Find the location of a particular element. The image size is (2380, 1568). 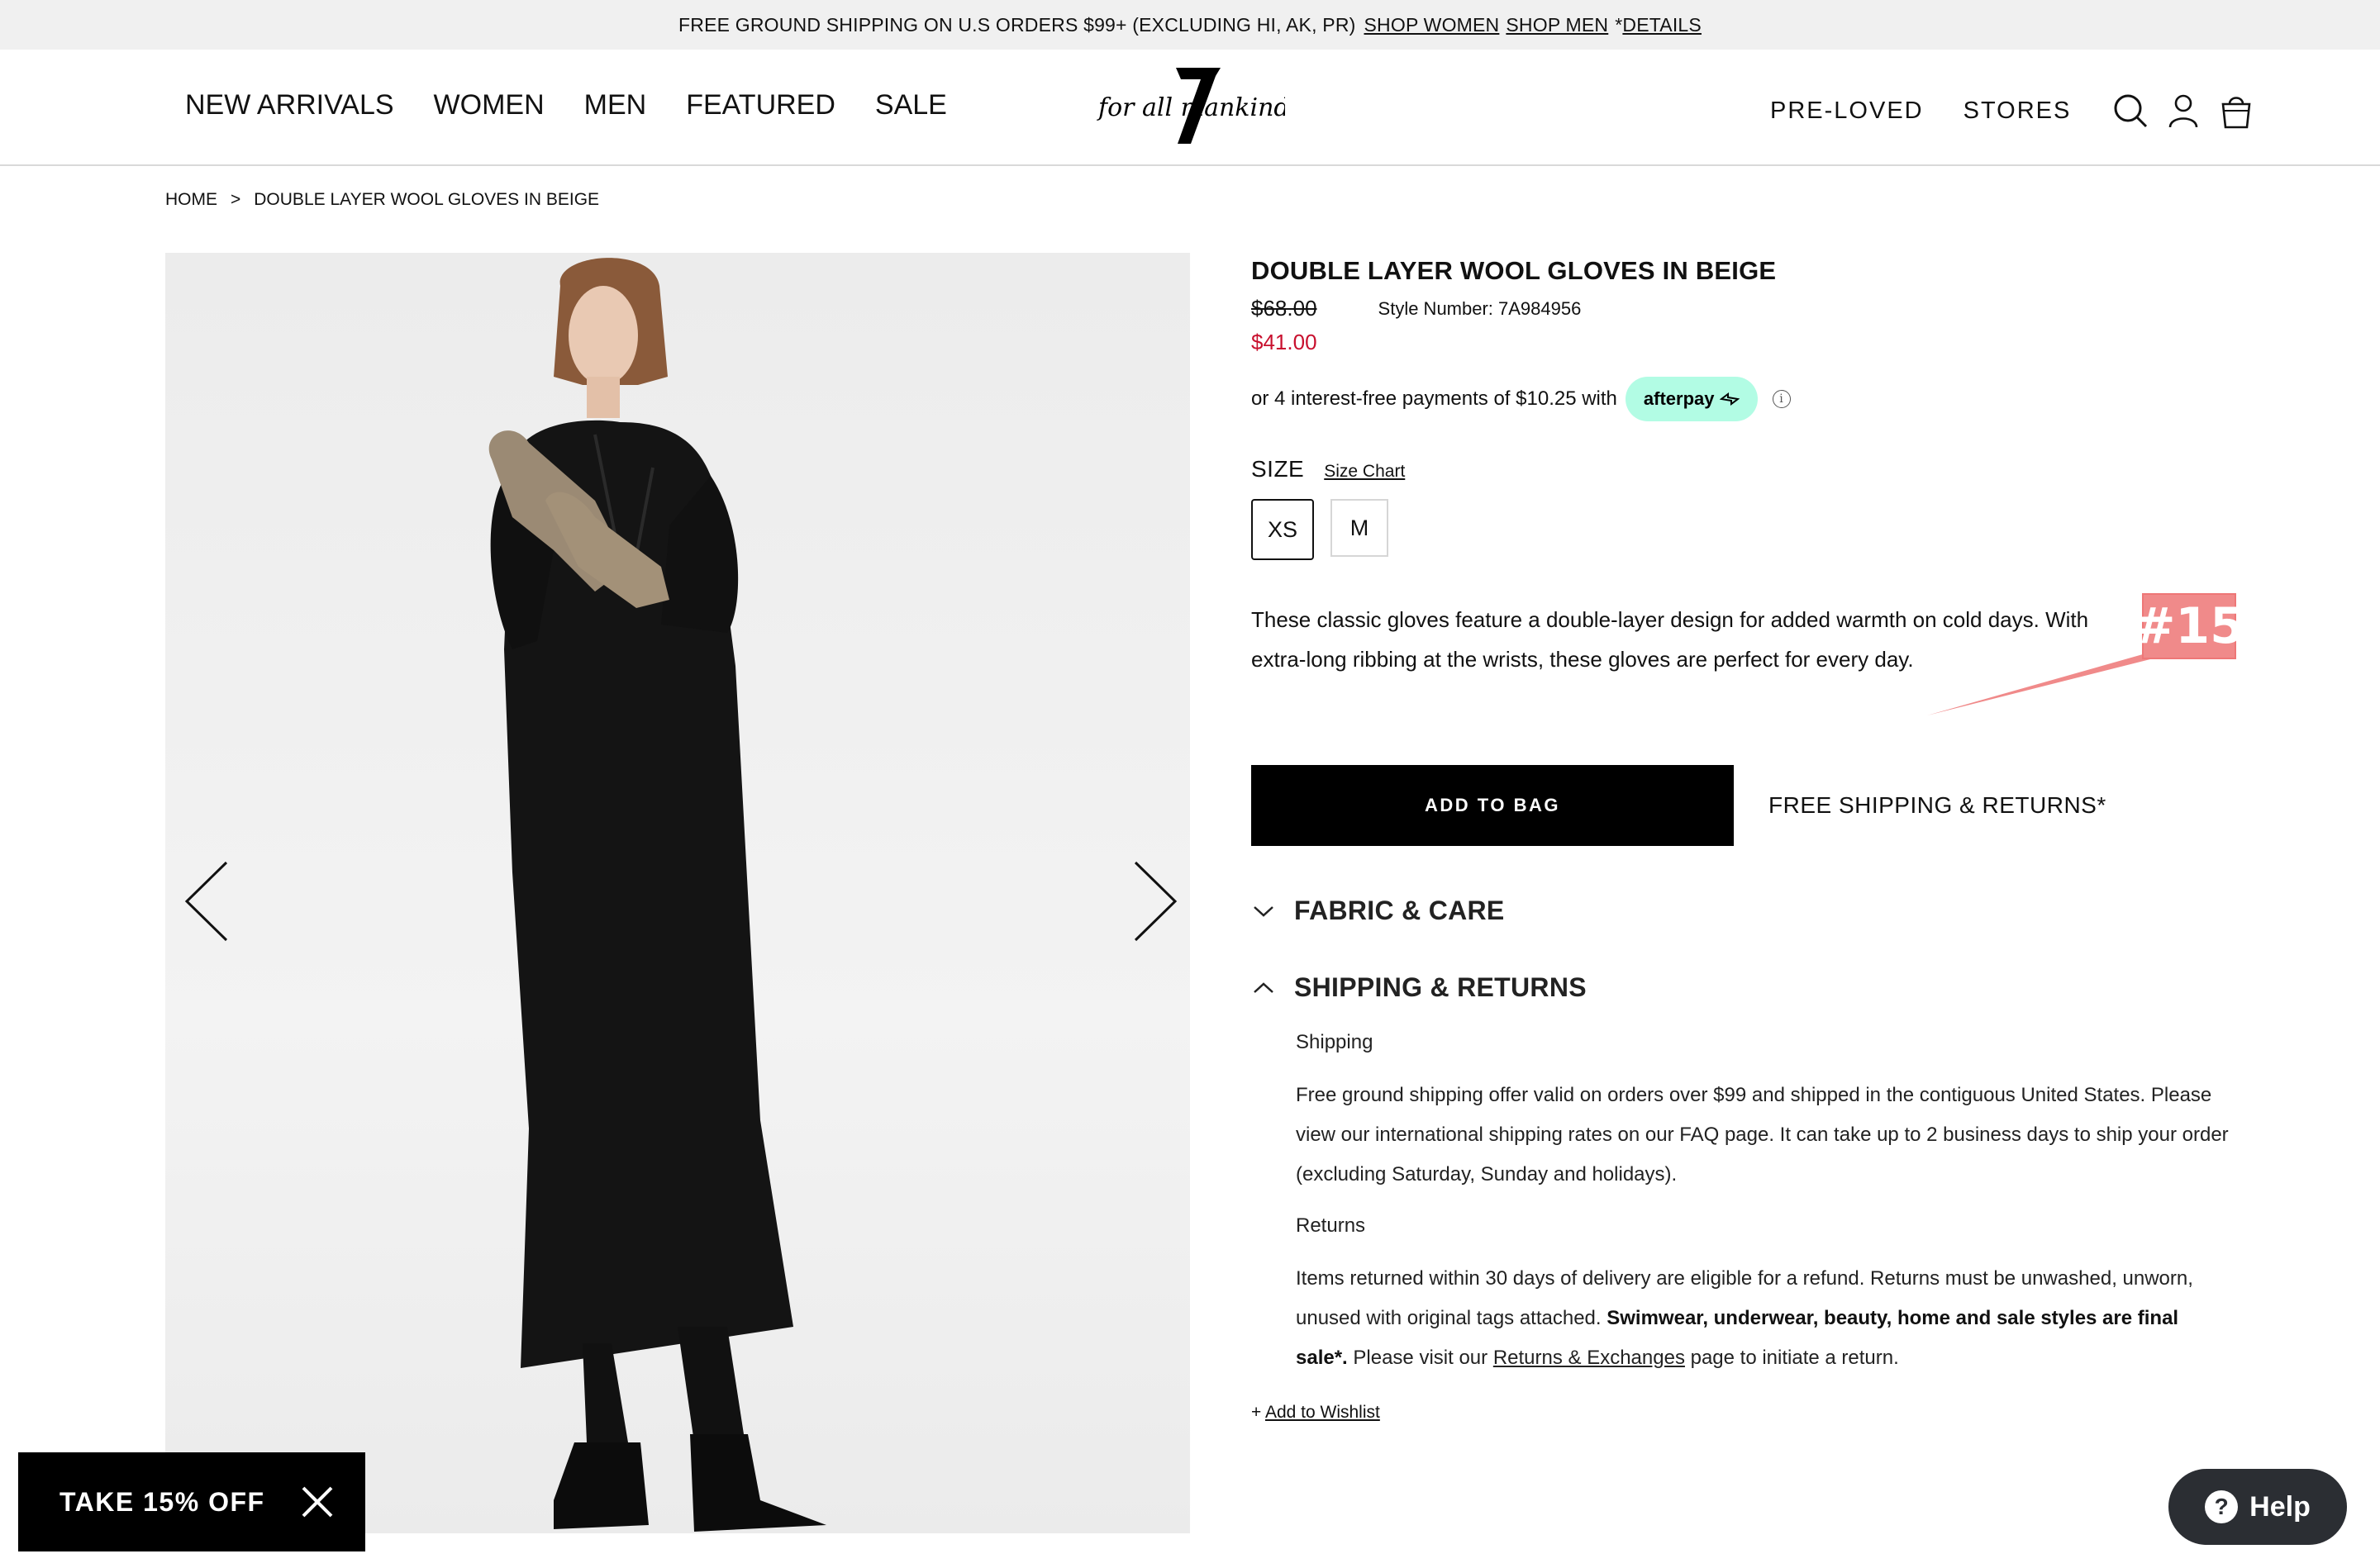

bag-icon is located at coordinates (2236, 111).